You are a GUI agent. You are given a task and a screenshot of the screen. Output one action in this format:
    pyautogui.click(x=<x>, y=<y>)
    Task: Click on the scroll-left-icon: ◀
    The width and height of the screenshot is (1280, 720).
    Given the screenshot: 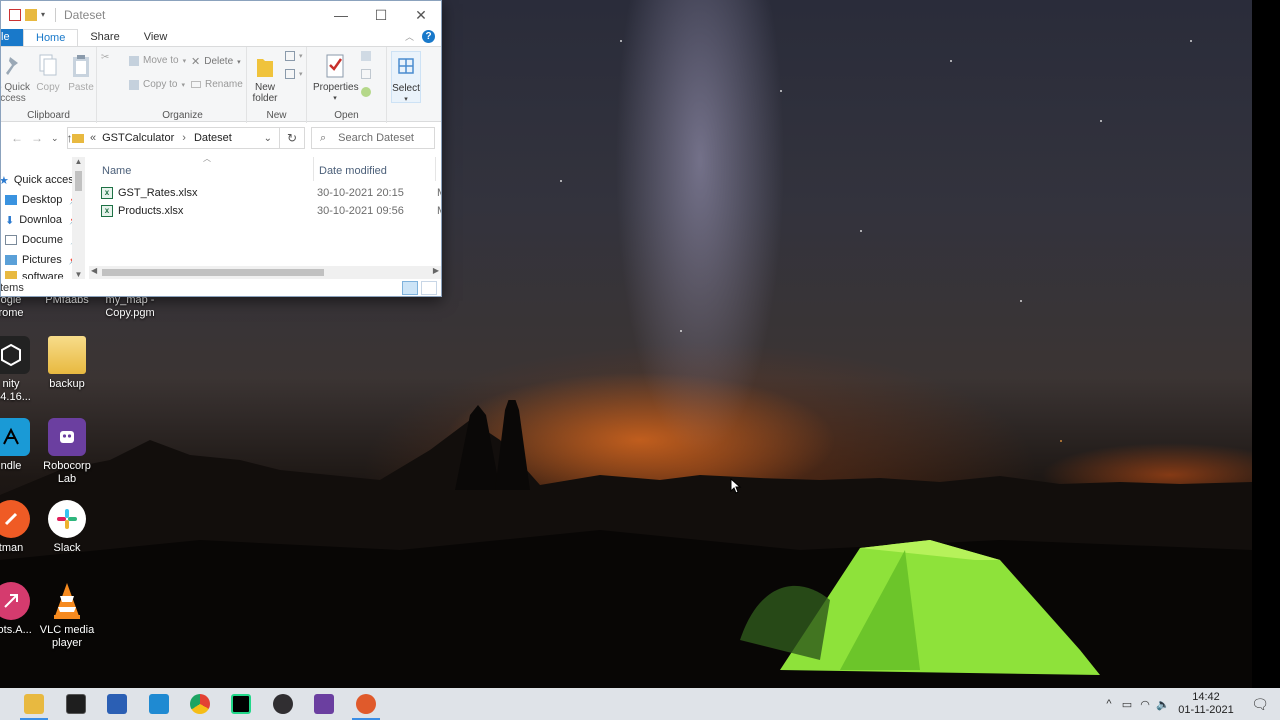 What is the action you would take?
    pyautogui.click(x=94, y=270)
    